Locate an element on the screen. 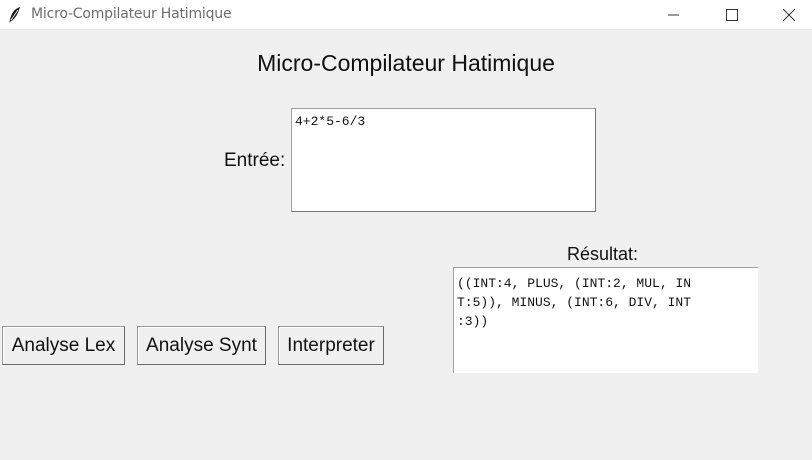 This screenshot has width=812, height=460. title-bar: Micro-Compilateur Hatimique is located at coordinates (406, 15).